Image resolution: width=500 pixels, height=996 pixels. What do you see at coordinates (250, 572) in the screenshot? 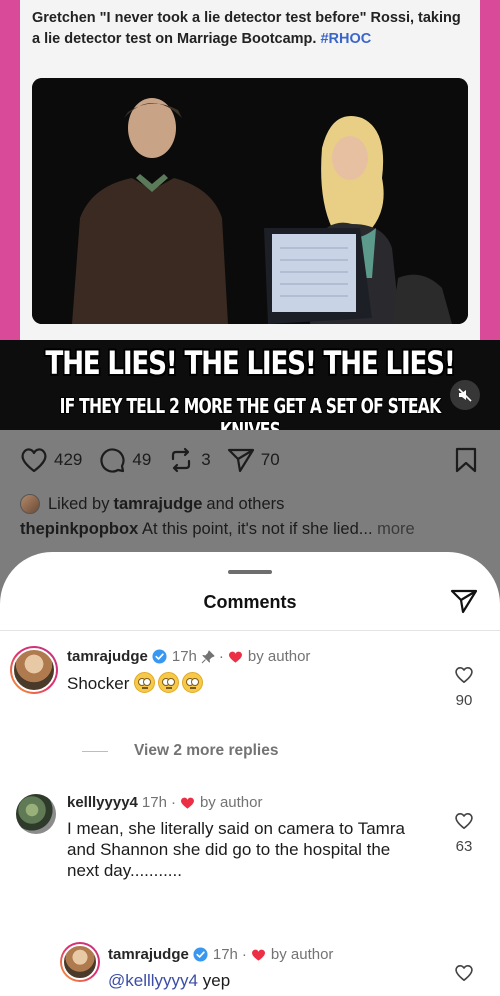
I see `sheet-grabber` at bounding box center [250, 572].